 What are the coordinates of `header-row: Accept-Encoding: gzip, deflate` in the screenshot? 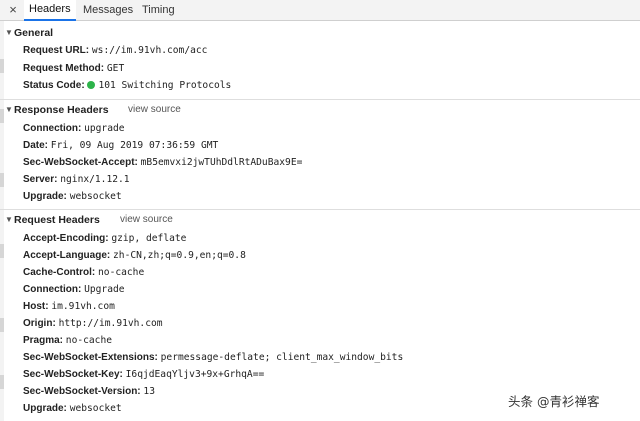 It's located at (104, 239).